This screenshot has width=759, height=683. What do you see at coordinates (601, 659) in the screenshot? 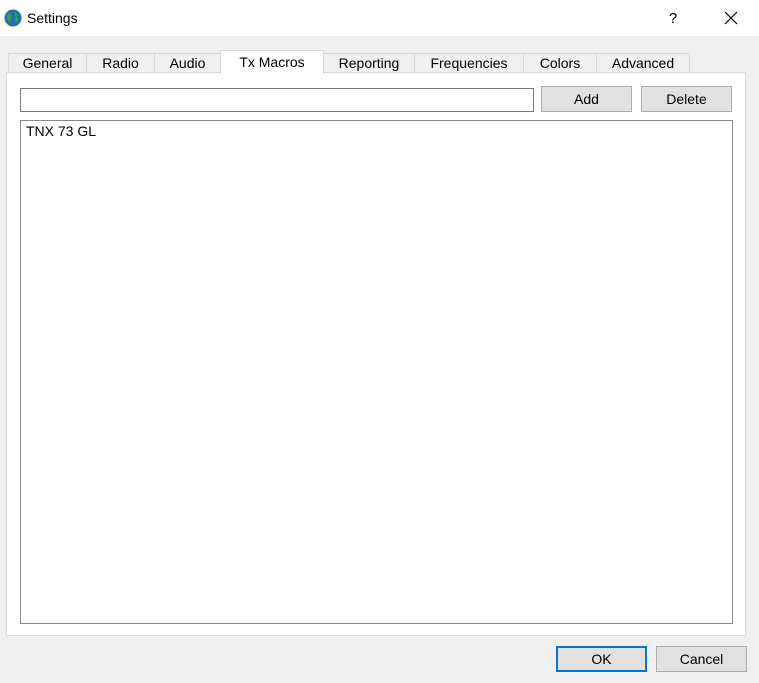
I see `ok-button: OK` at bounding box center [601, 659].